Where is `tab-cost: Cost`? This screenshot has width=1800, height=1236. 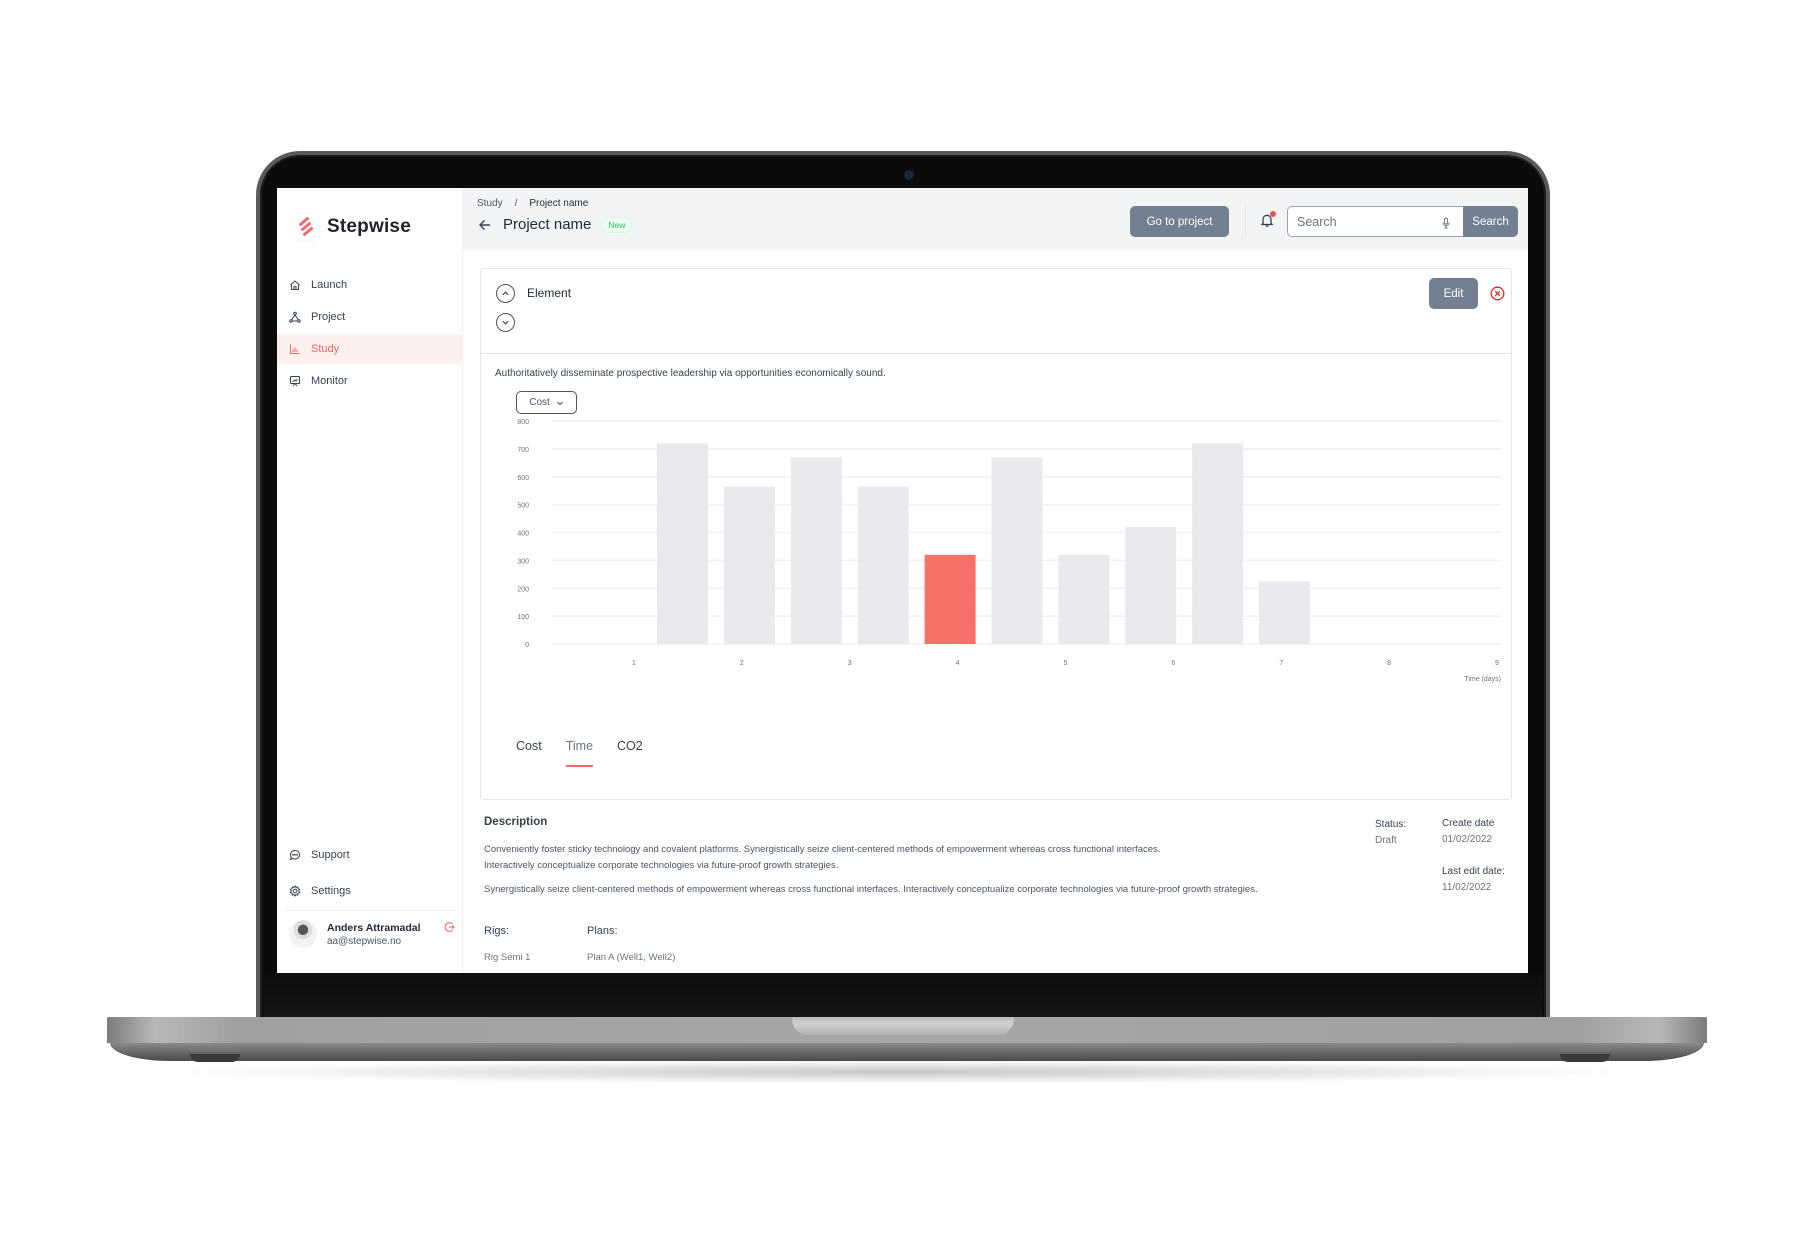
tab-cost: Cost is located at coordinates (529, 753).